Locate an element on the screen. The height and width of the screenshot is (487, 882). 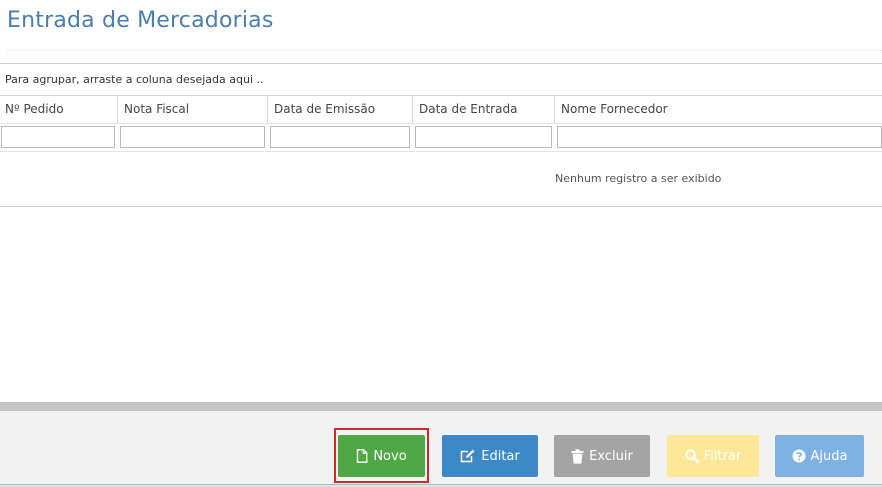
excluir-label: Excluir is located at coordinates (611, 456).